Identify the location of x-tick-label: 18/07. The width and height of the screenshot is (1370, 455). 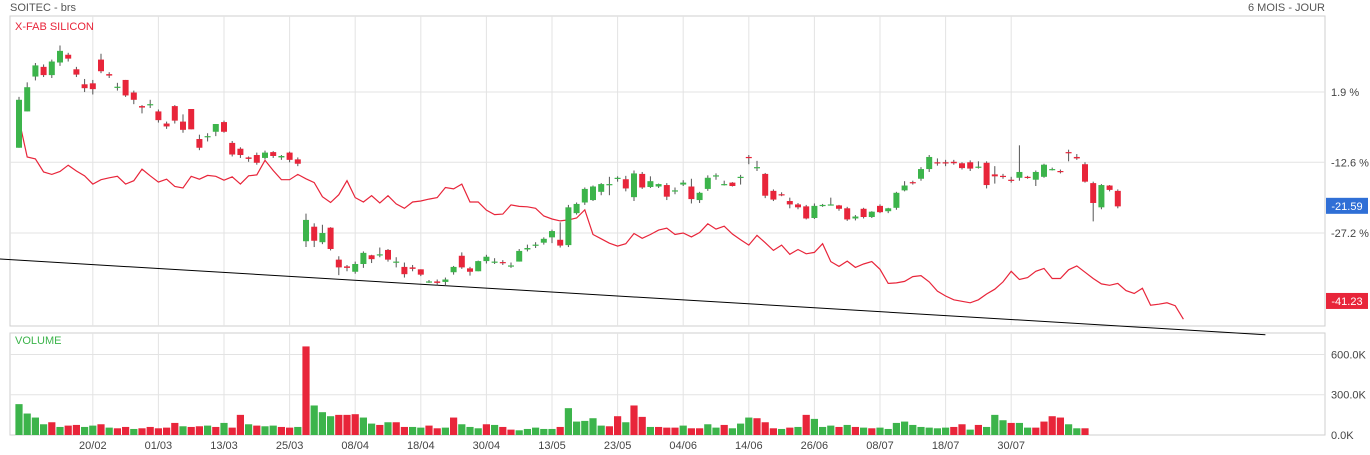
(946, 446).